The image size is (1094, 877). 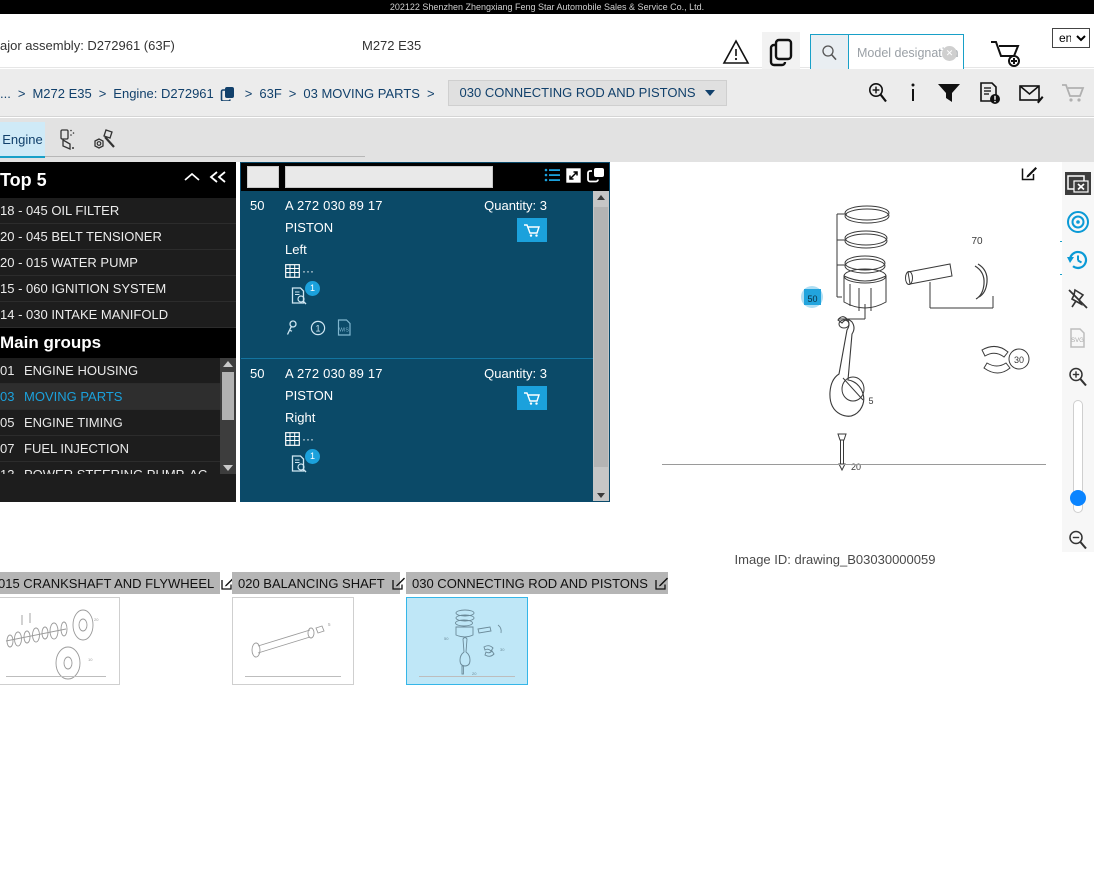 What do you see at coordinates (552, 175) in the screenshot?
I see `list-view-icon` at bounding box center [552, 175].